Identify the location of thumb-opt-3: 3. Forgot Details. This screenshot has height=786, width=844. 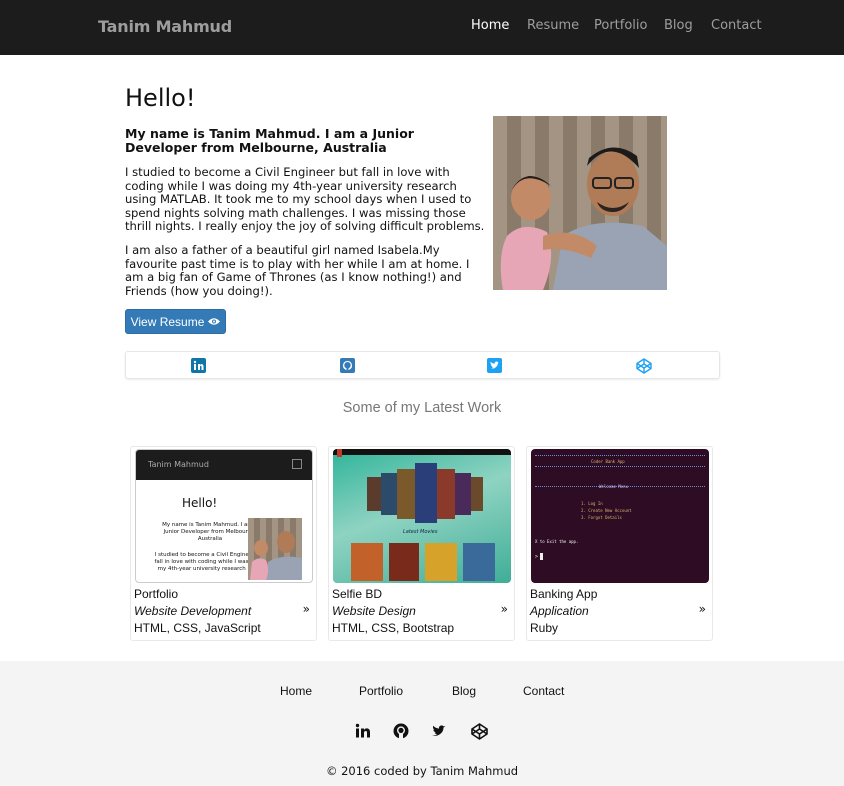
(601, 517).